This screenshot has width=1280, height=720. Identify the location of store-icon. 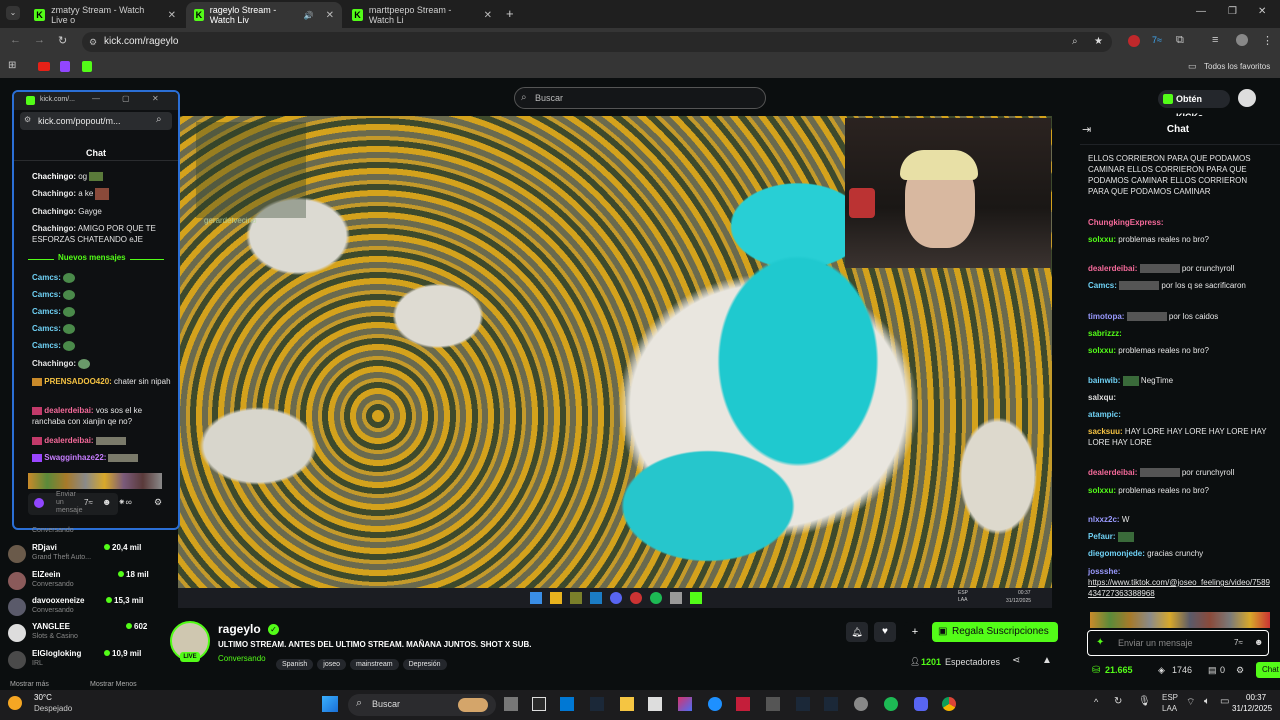
(655, 704).